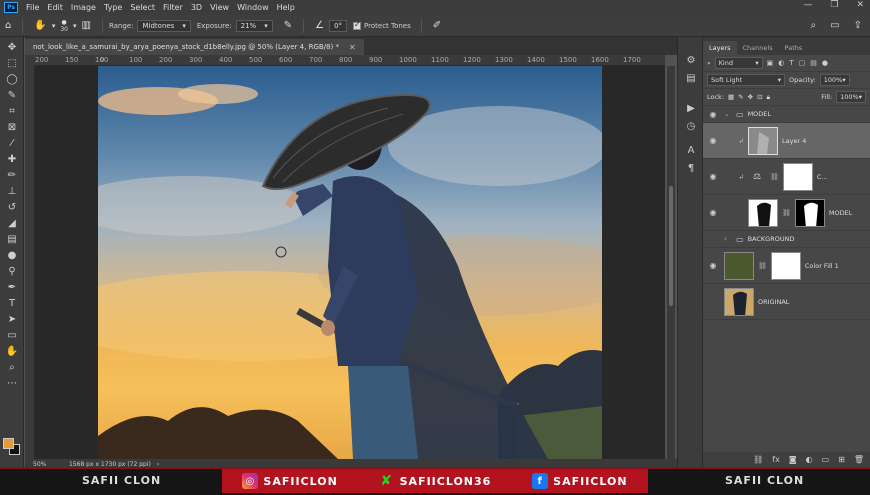  I want to click on menu-filter: 3D, so click(196, 7).